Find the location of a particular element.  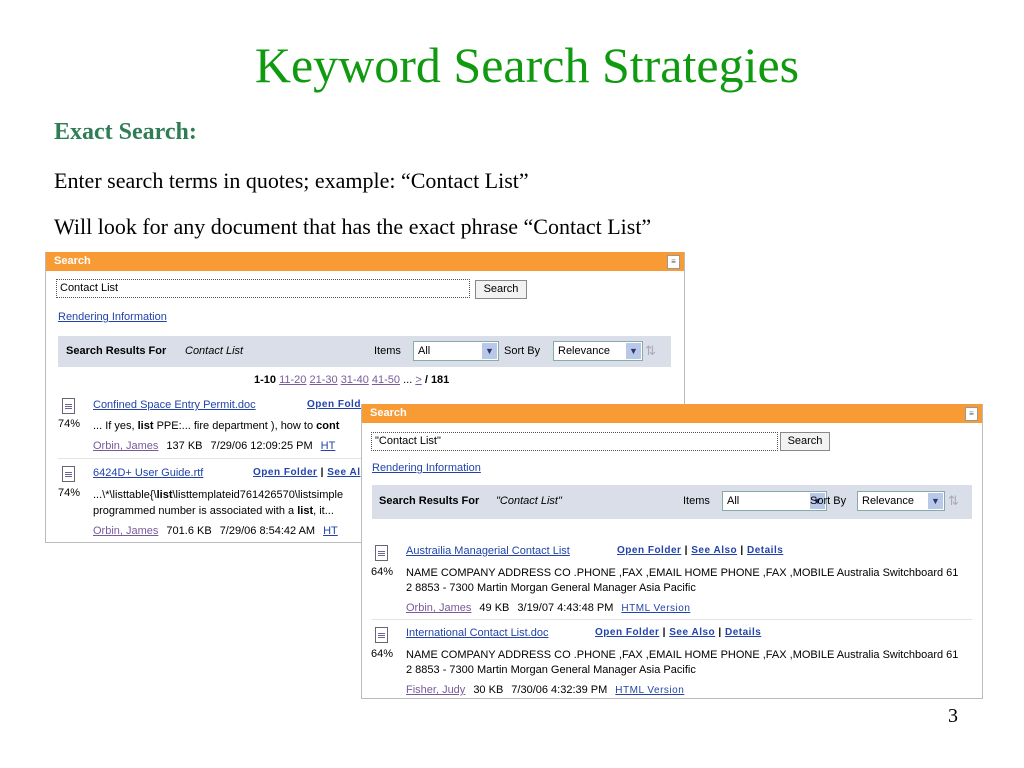

page-number: 3 is located at coordinates (953, 716).